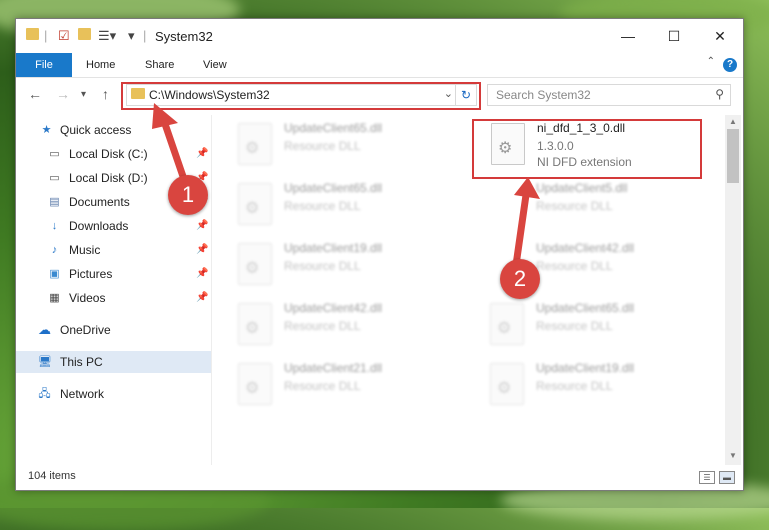 The image size is (769, 530). Describe the element at coordinates (527, 188) in the screenshot. I see `arrow-2-head` at that location.